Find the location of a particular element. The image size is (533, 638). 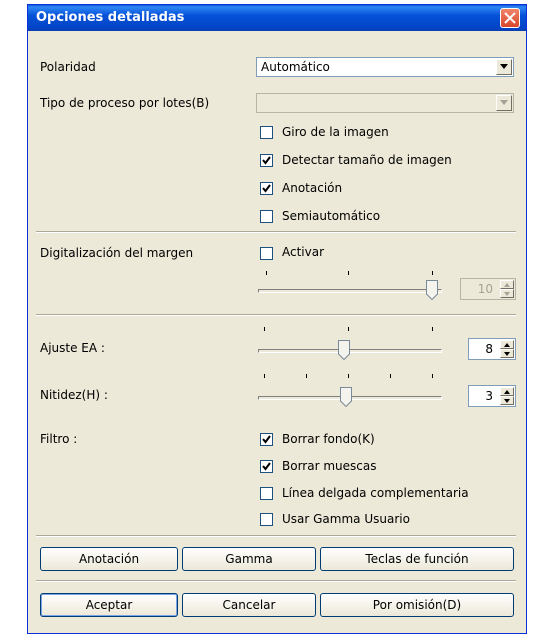

polarity-dropdown-button is located at coordinates (504, 67).